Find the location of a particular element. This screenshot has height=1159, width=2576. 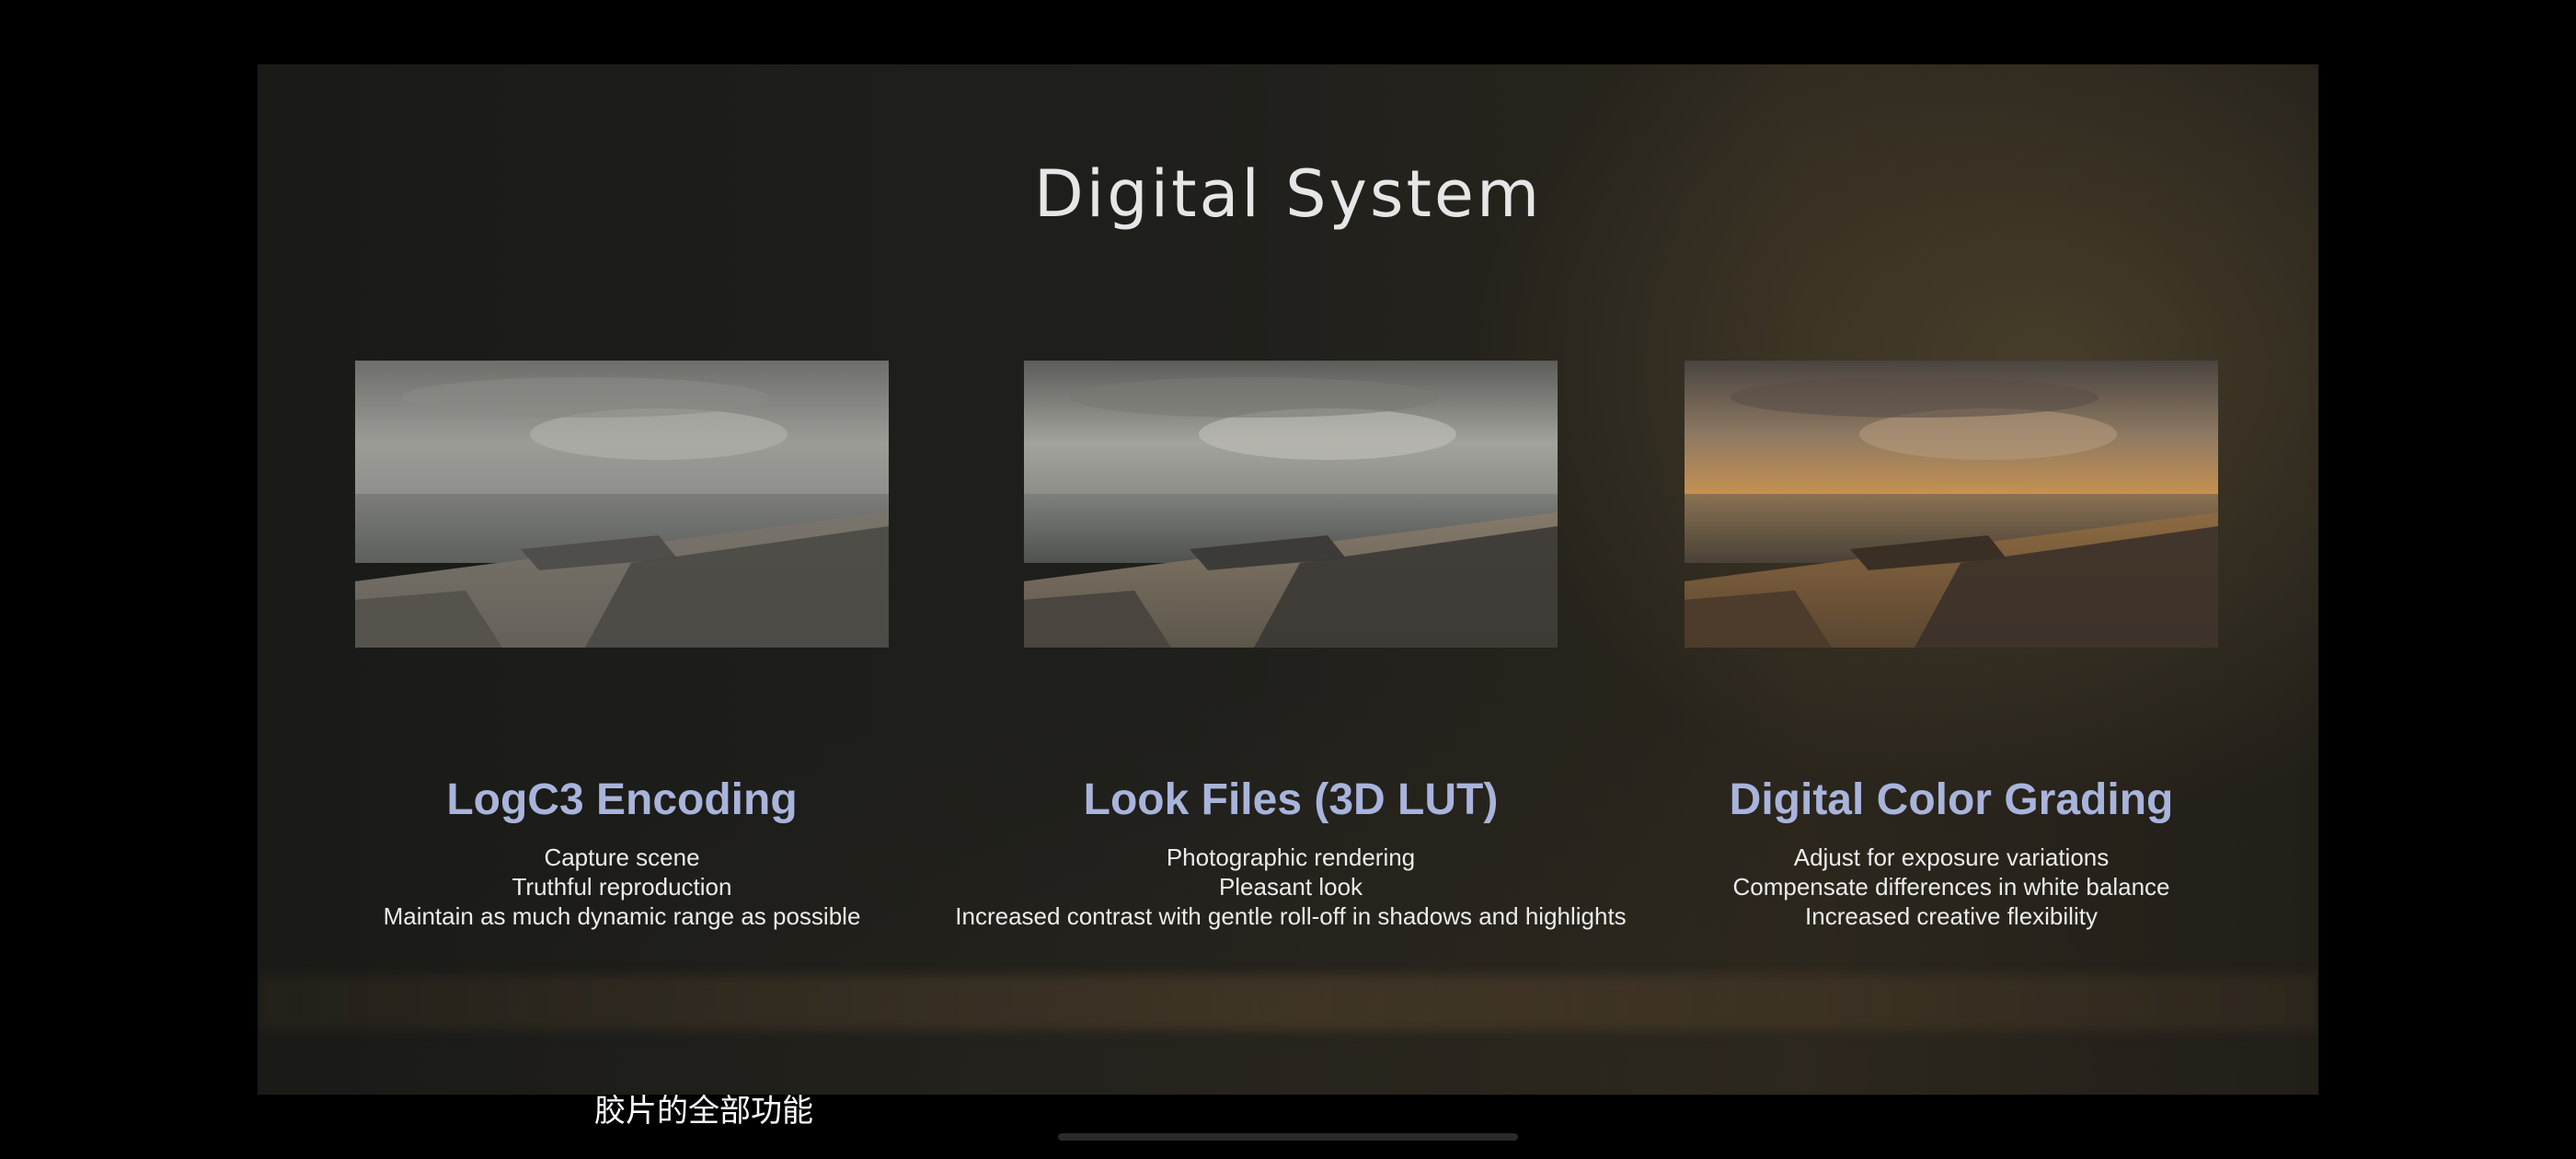

panel-heading: Look Files (3D LUT) is located at coordinates (1291, 799).